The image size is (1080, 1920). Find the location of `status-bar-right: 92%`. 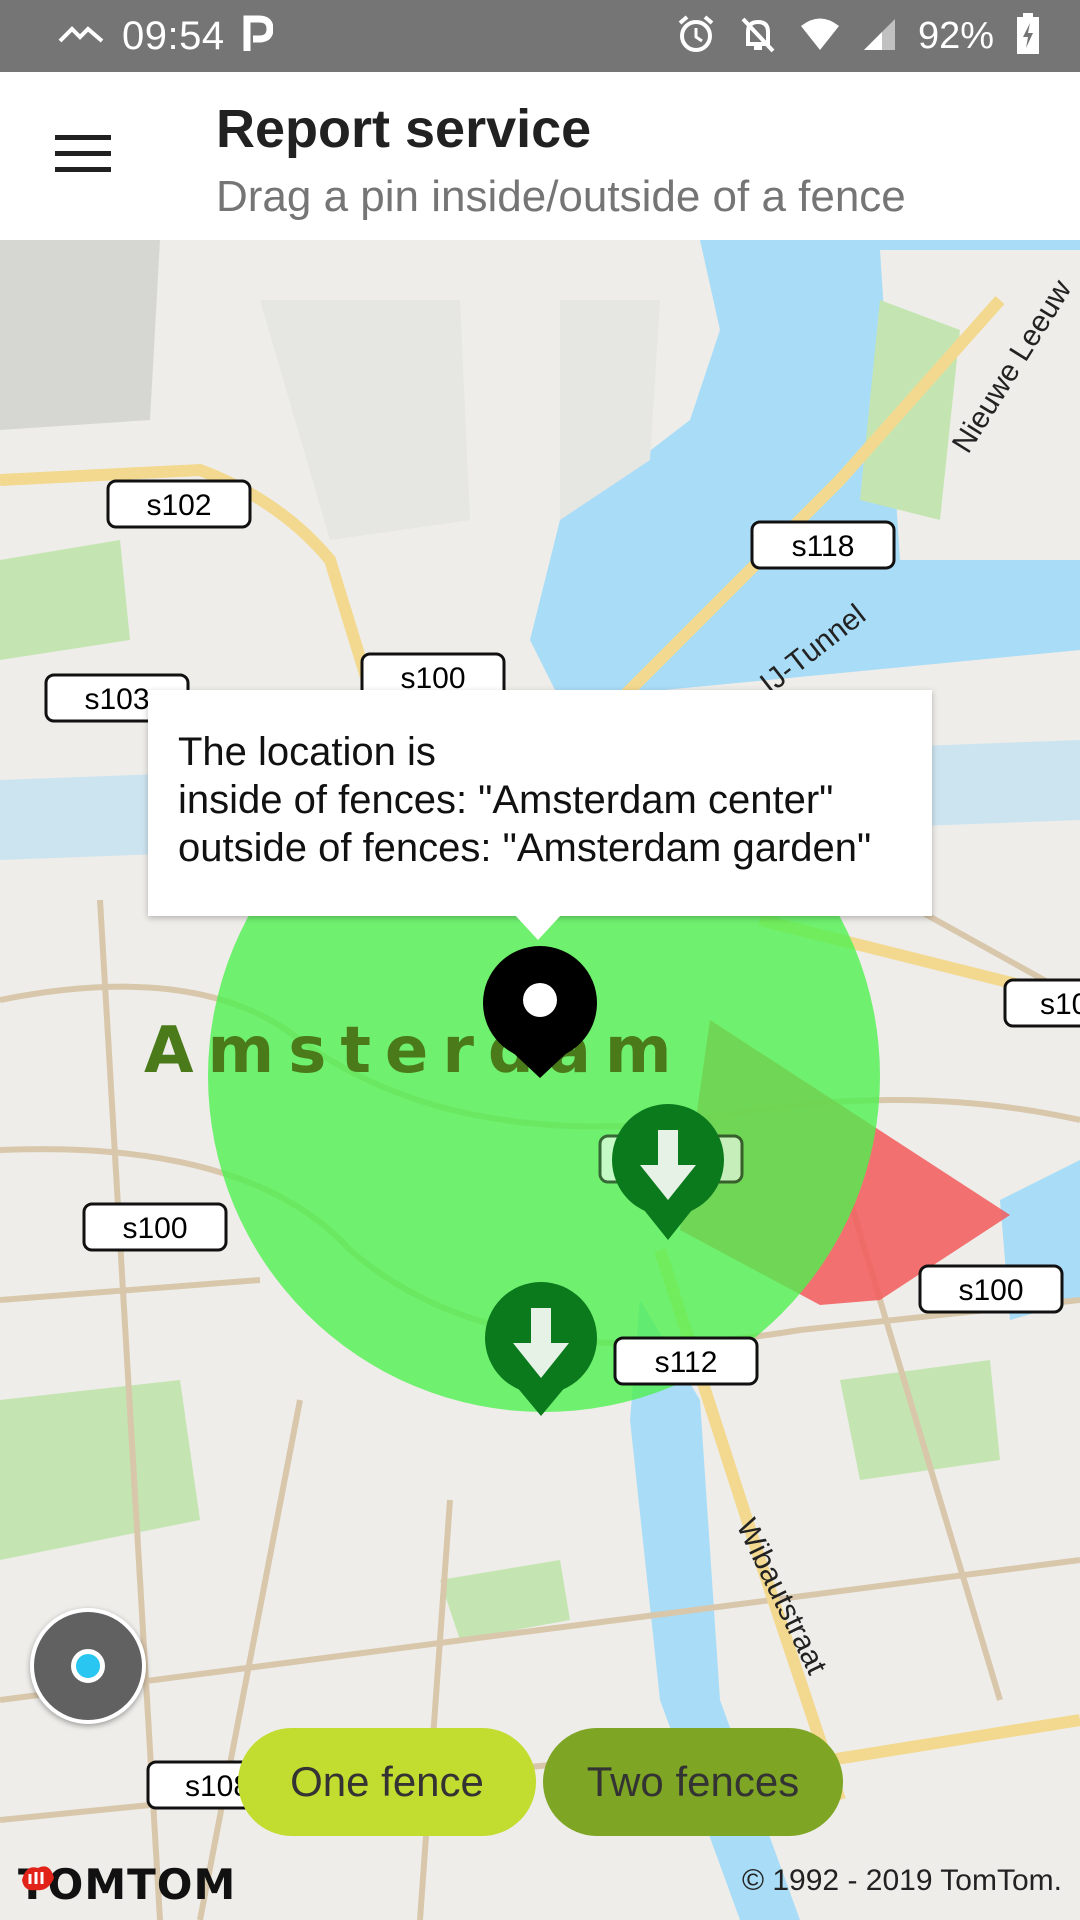

status-bar-right: 92% is located at coordinates (858, 36).